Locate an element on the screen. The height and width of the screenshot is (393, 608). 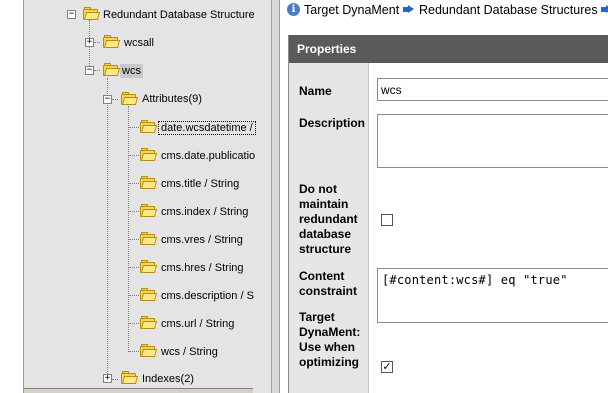
properties-header: Properties is located at coordinates (448, 49).